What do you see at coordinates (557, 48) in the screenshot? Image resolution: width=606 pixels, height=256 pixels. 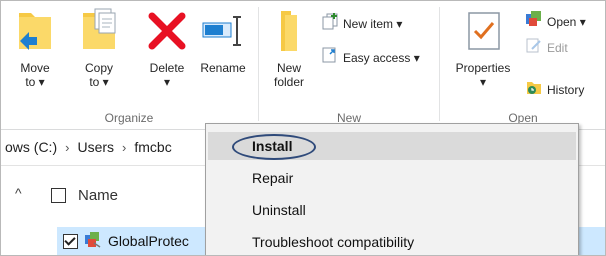 I see `edit-label: Edit` at bounding box center [557, 48].